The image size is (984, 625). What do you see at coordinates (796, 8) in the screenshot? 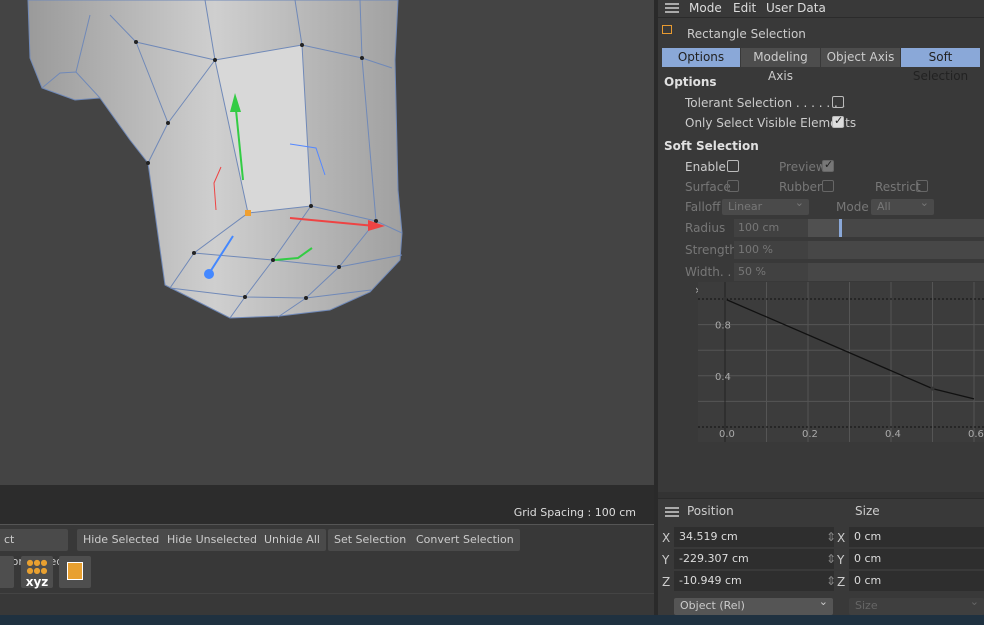
I see `menu-user-data: User Data` at bounding box center [796, 8].